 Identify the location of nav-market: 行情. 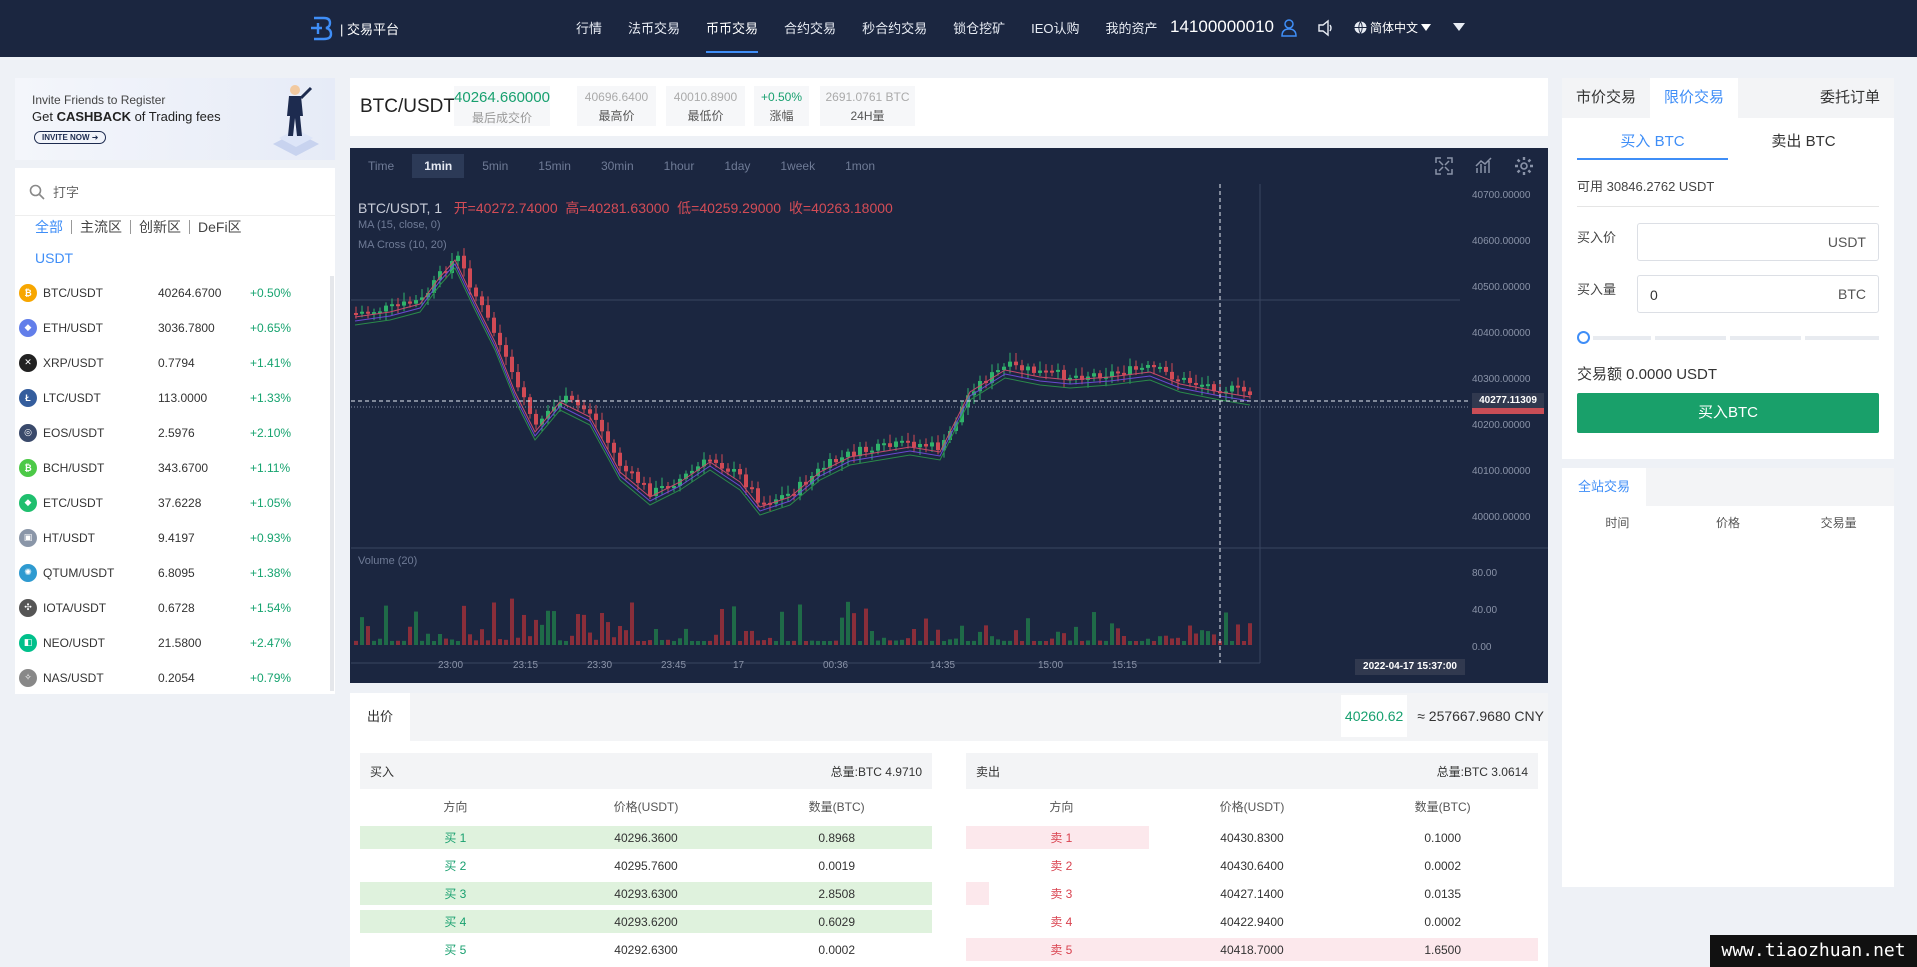
(589, 28).